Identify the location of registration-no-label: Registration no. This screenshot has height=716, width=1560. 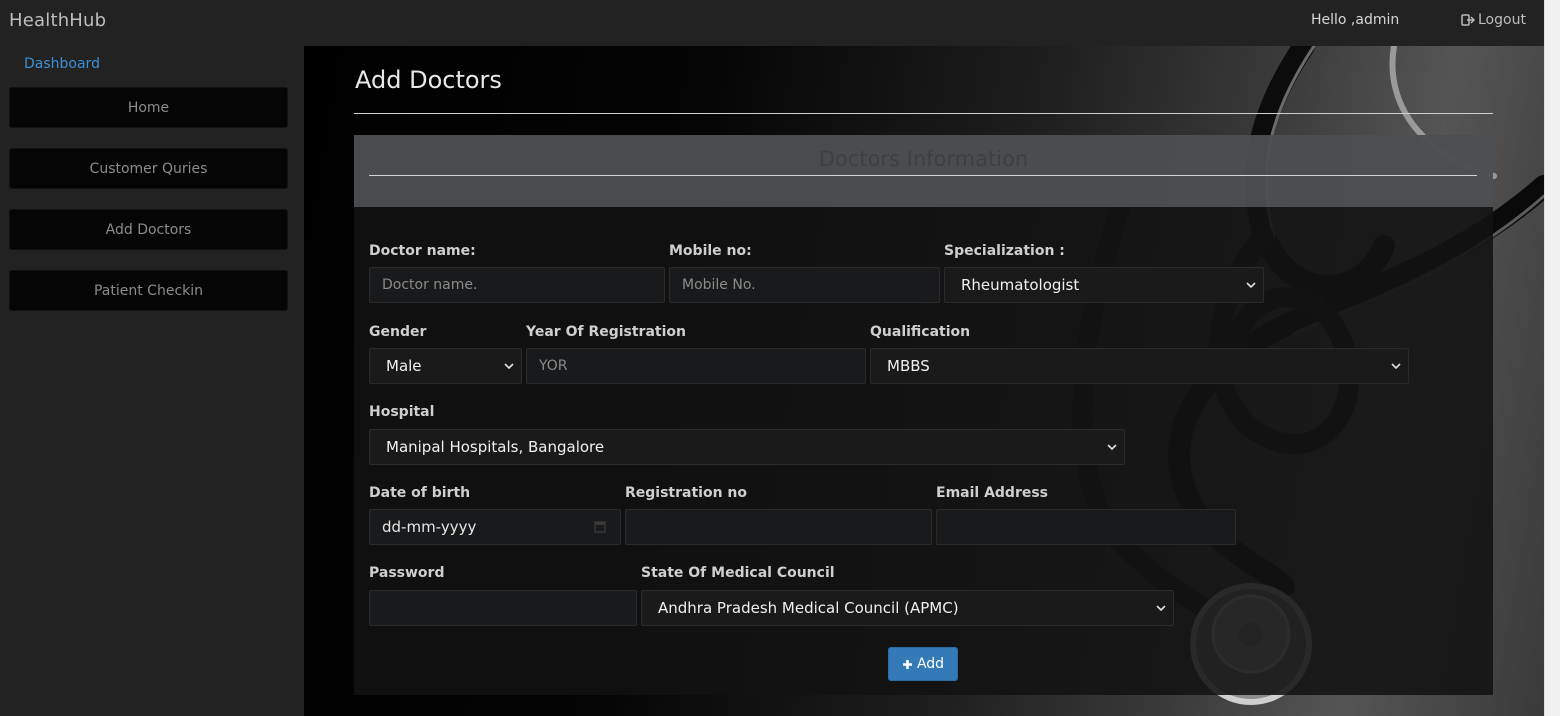
(686, 493).